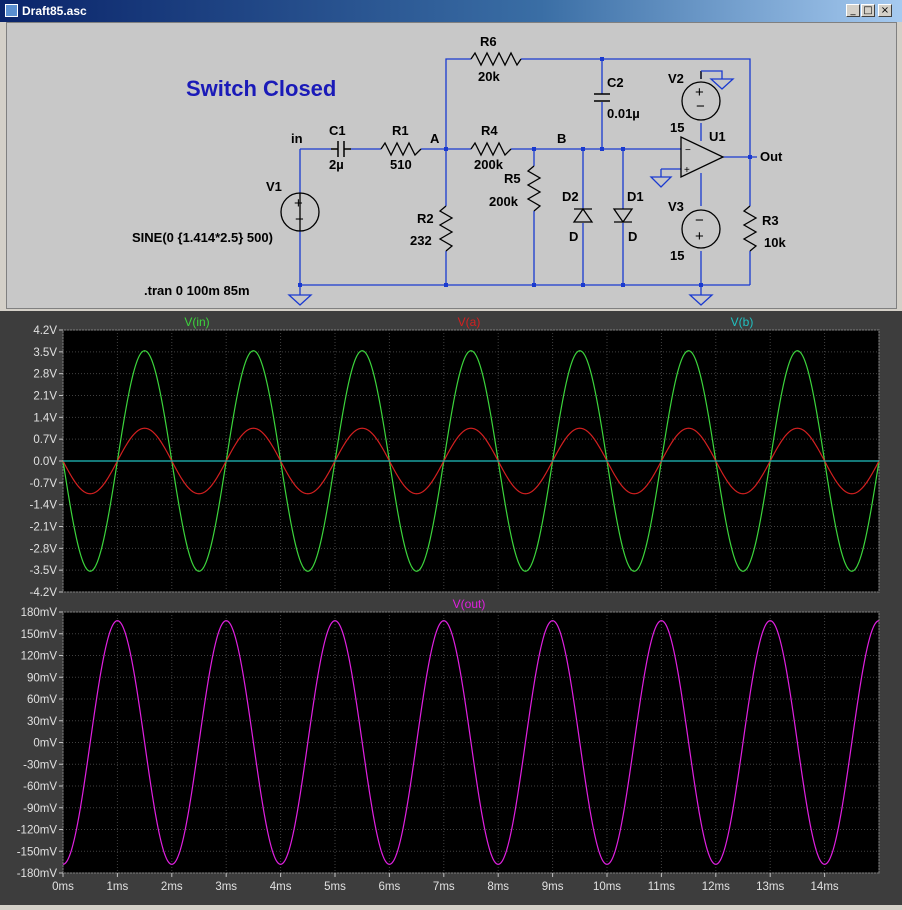 The image size is (902, 910). Describe the element at coordinates (775, 242) in the screenshot. I see `r3-value: 10k` at that location.